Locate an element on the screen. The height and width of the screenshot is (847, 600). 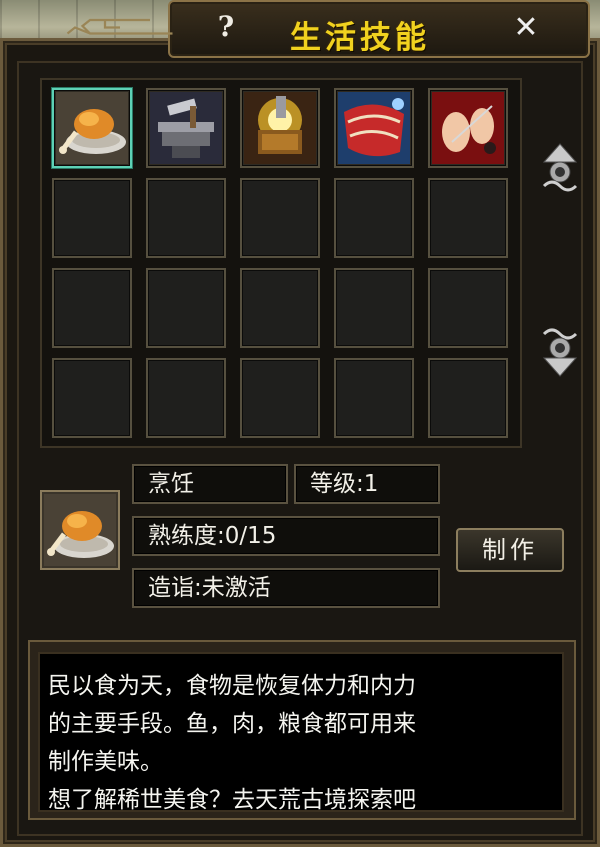
skill-slot-forging is located at coordinates (280, 128).